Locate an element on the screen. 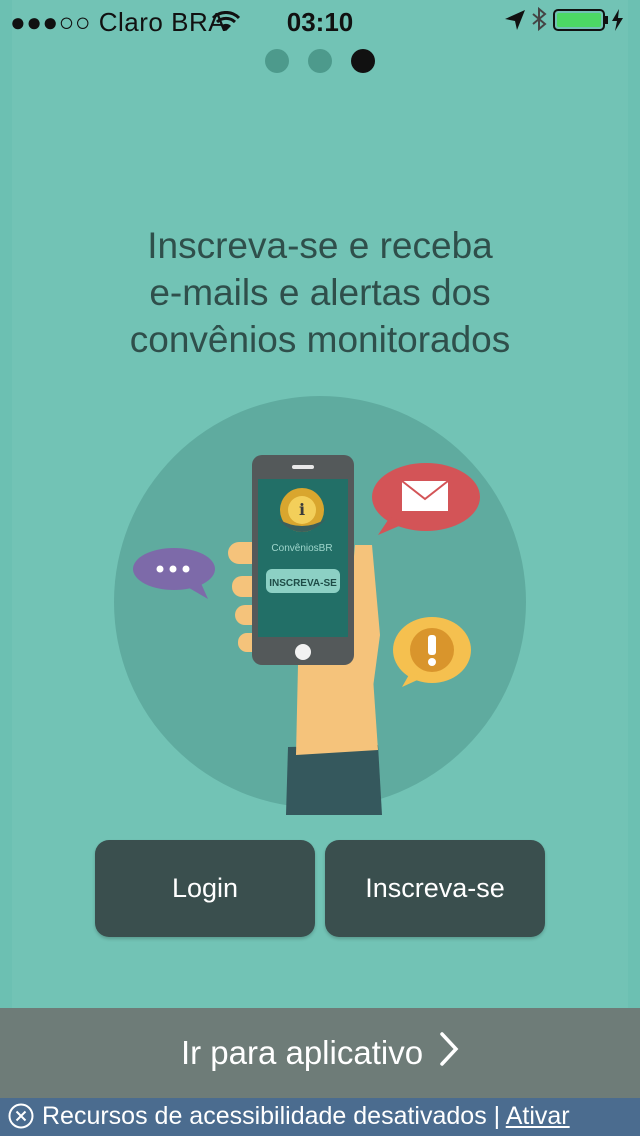  bluetooth-icon is located at coordinates (539, 19).